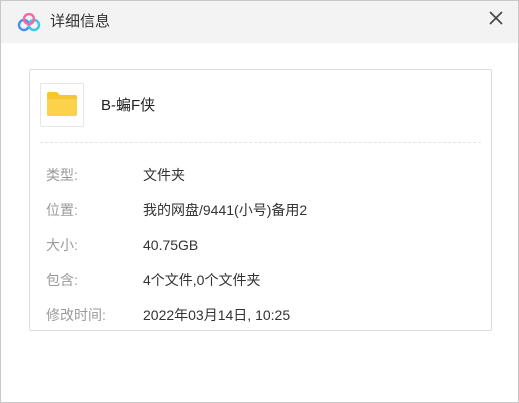  I want to click on title-bar: 详细信息, so click(259, 22).